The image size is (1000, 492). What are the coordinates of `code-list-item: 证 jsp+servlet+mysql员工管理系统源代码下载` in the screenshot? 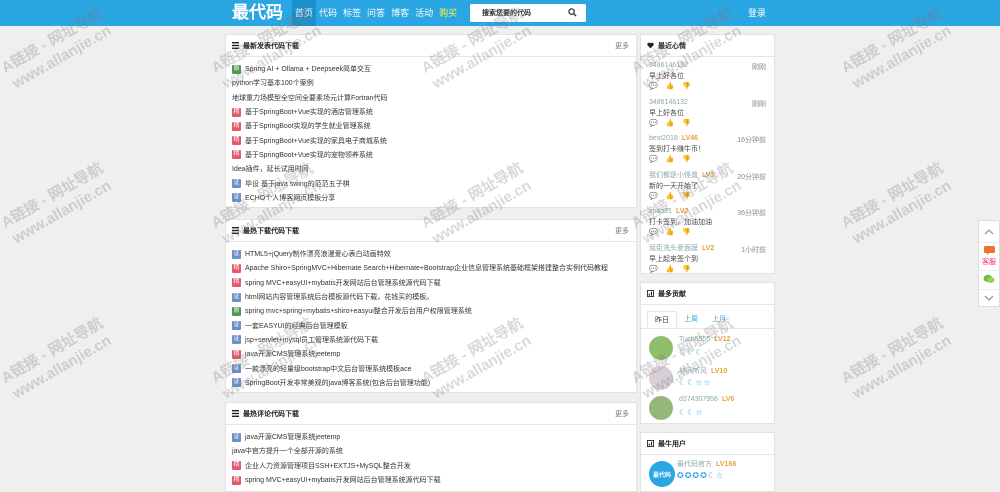 It's located at (431, 340).